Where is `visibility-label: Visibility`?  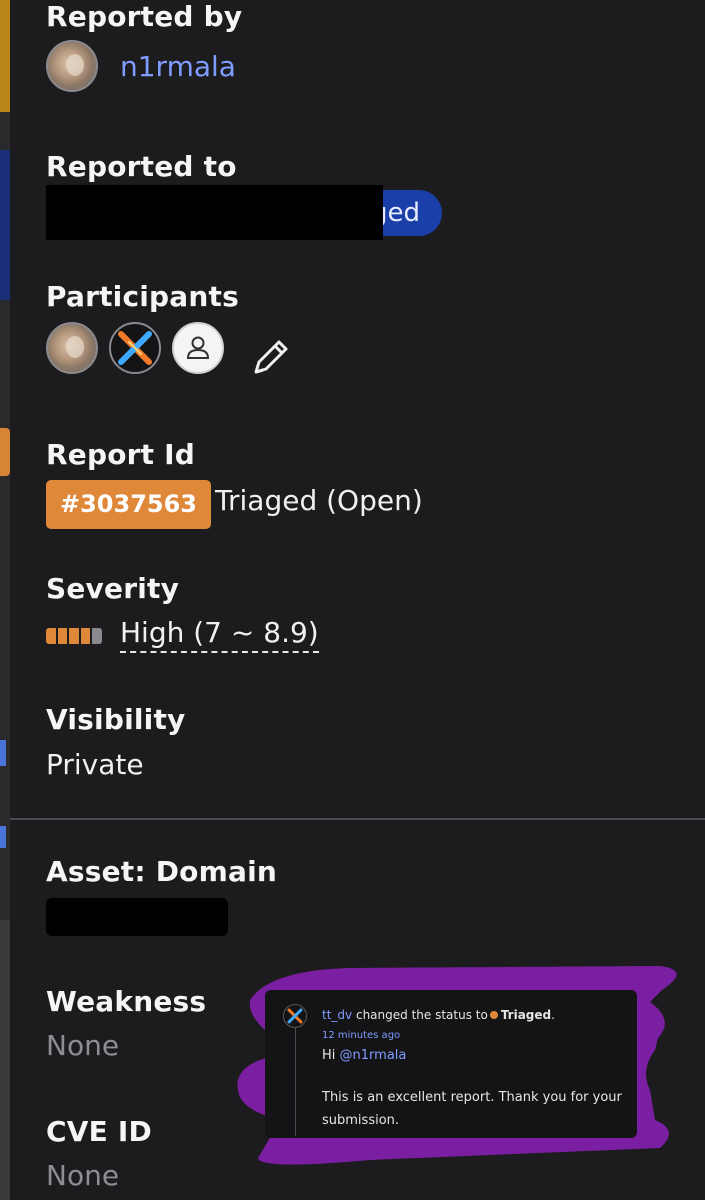 visibility-label: Visibility is located at coordinates (116, 719).